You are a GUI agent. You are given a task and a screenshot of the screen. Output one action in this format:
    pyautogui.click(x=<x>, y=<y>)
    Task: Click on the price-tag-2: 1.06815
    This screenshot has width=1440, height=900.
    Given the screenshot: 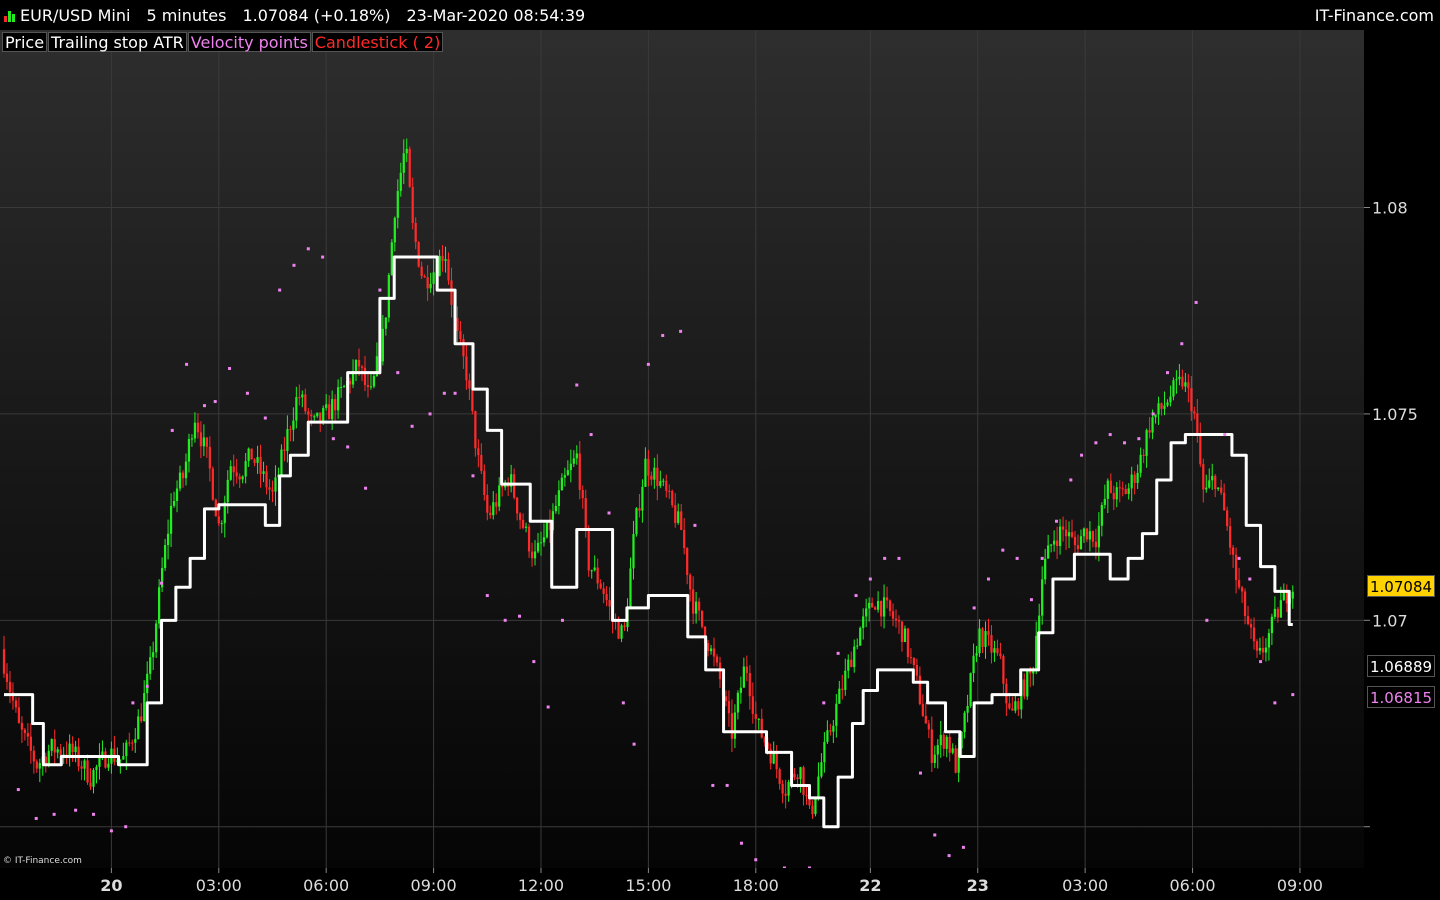 What is the action you would take?
    pyautogui.click(x=1401, y=696)
    